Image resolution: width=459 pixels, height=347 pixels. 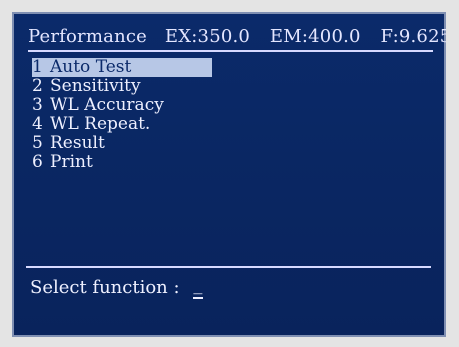 What do you see at coordinates (202, 162) in the screenshot?
I see `menu-item-print: 6 Print` at bounding box center [202, 162].